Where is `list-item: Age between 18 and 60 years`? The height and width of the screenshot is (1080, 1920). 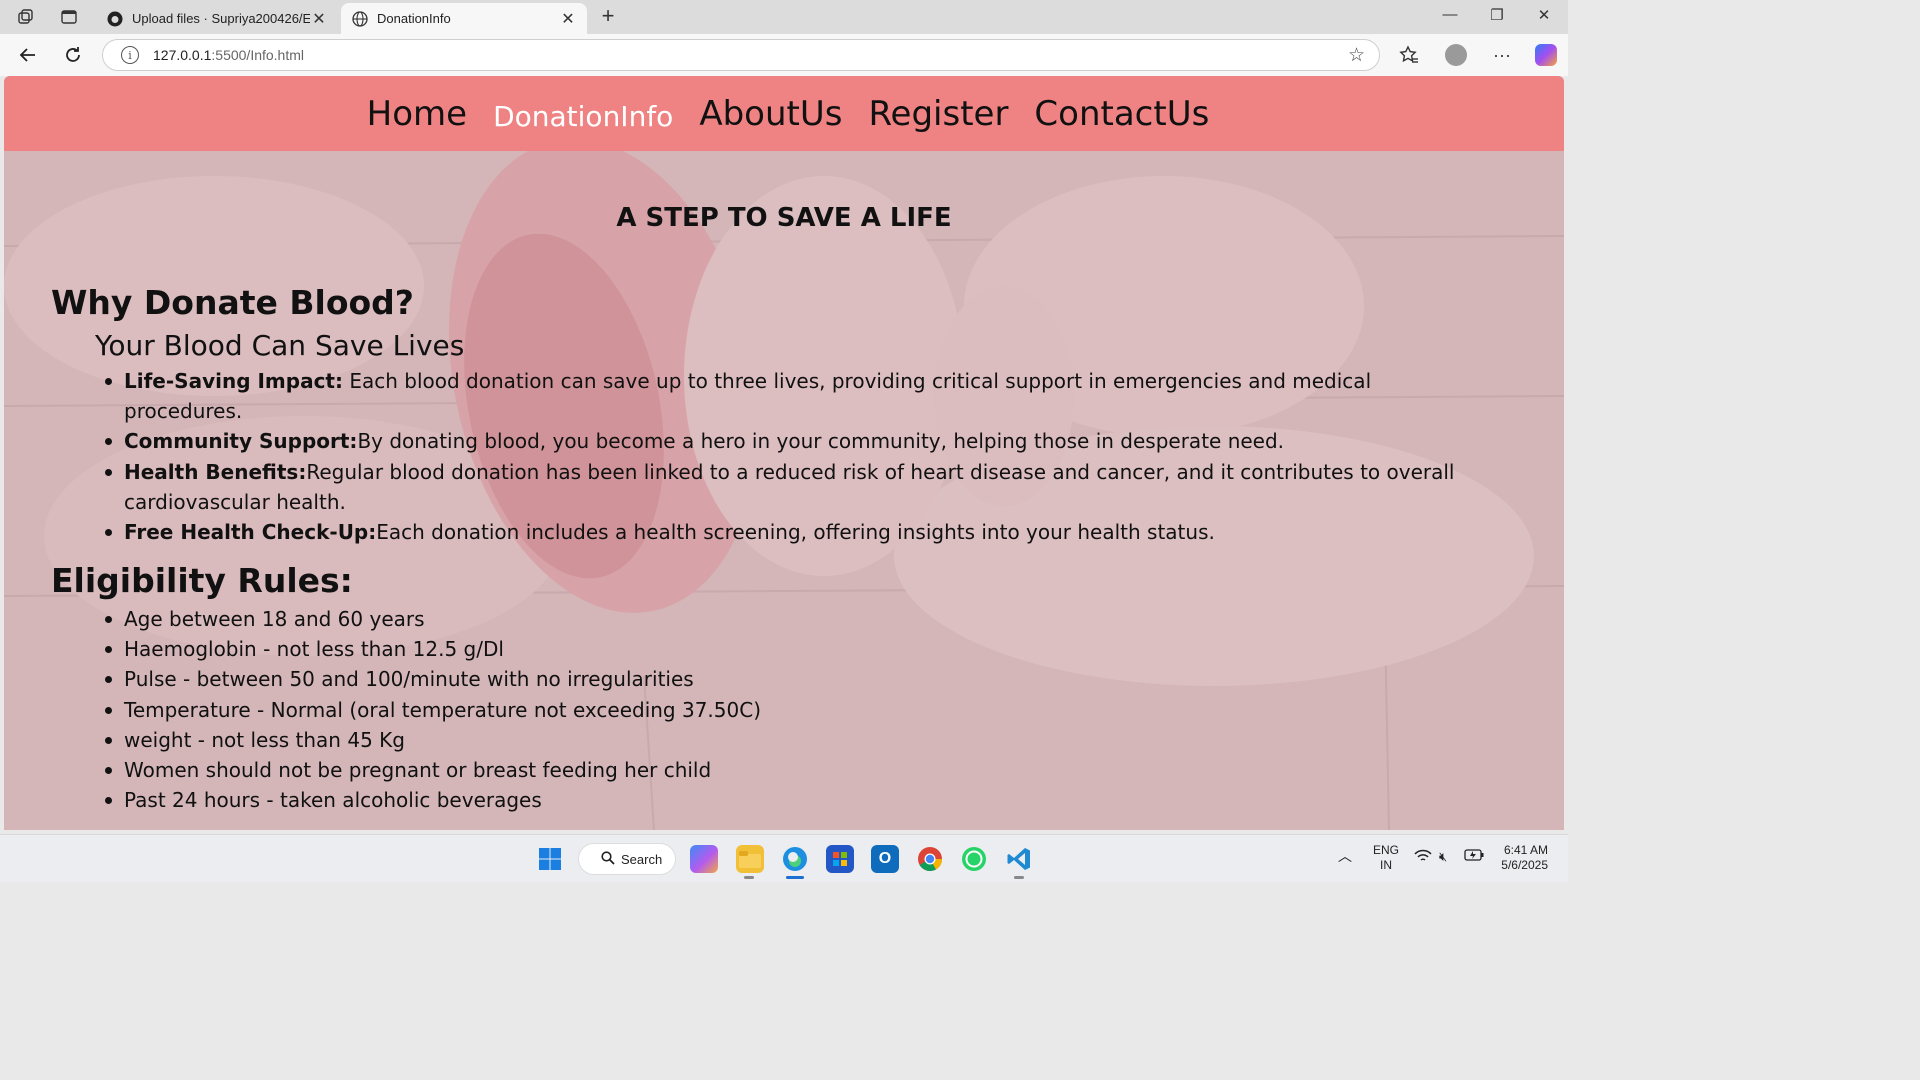
list-item: Age between 18 and 60 years is located at coordinates (564, 619).